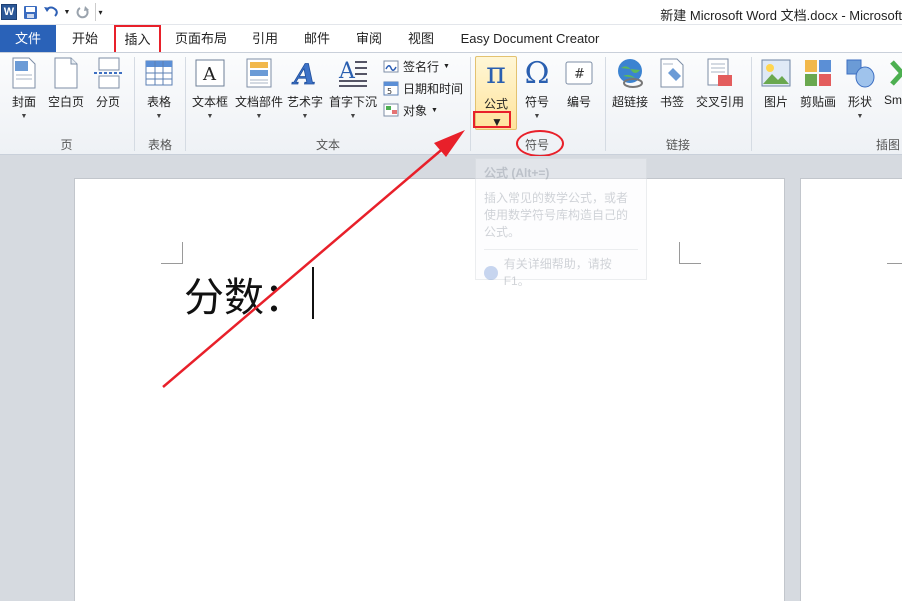 Image resolution: width=902 pixels, height=601 pixels. I want to click on shapes-button: 形状 ▼, so click(860, 88).